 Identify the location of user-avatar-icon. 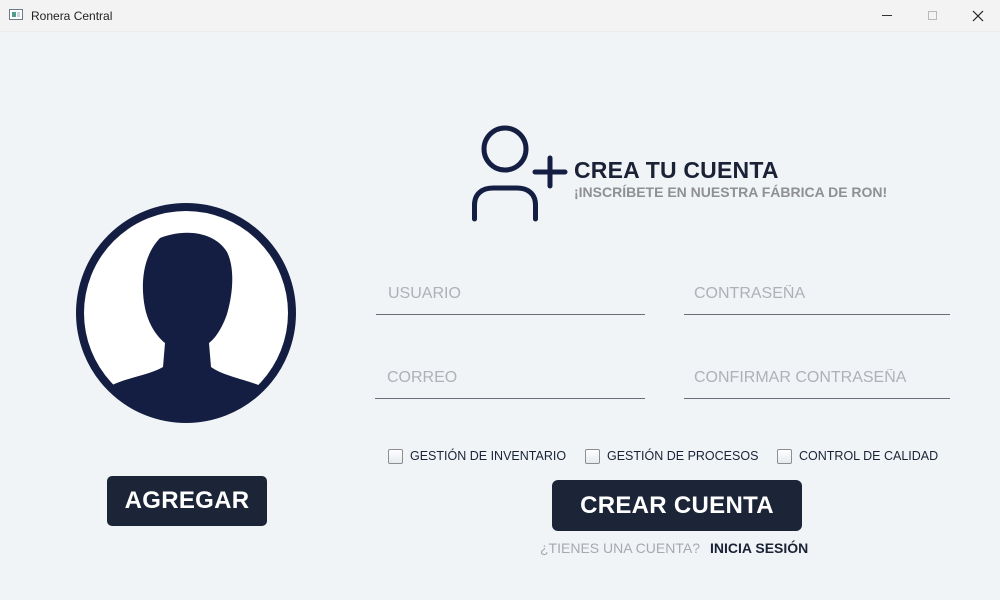
(186, 313).